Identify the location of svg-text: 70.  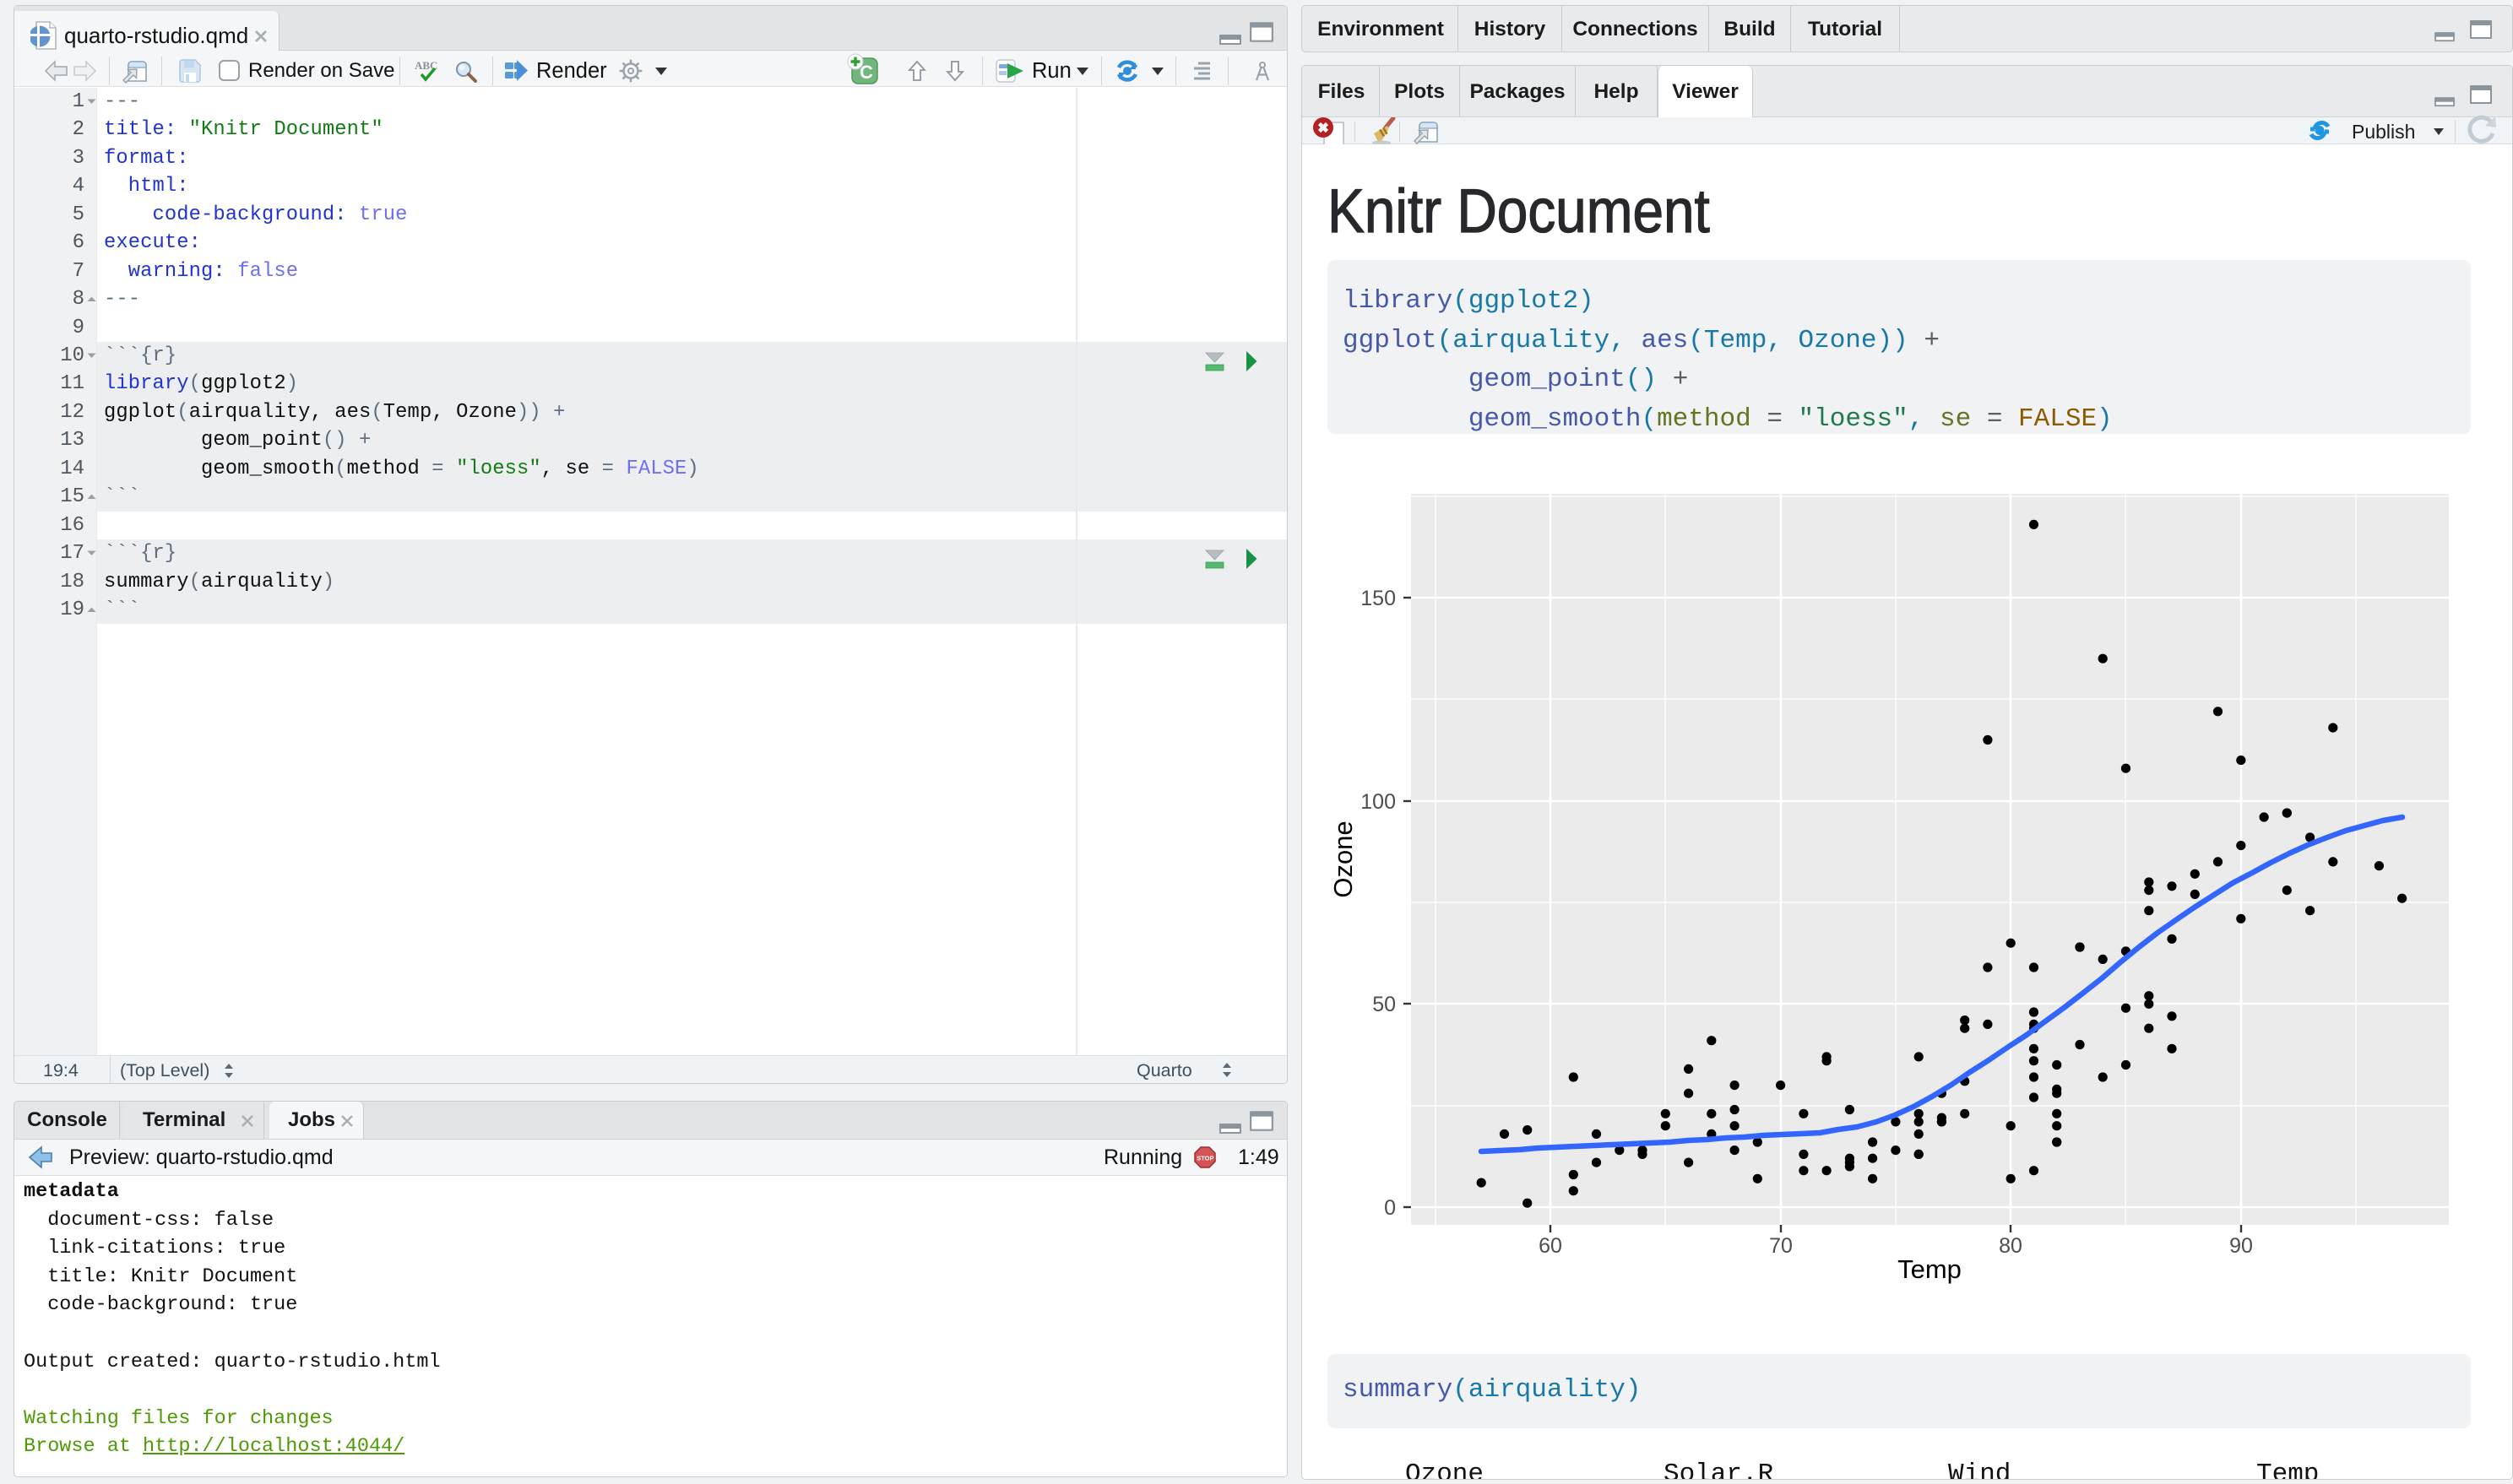
(1781, 1246).